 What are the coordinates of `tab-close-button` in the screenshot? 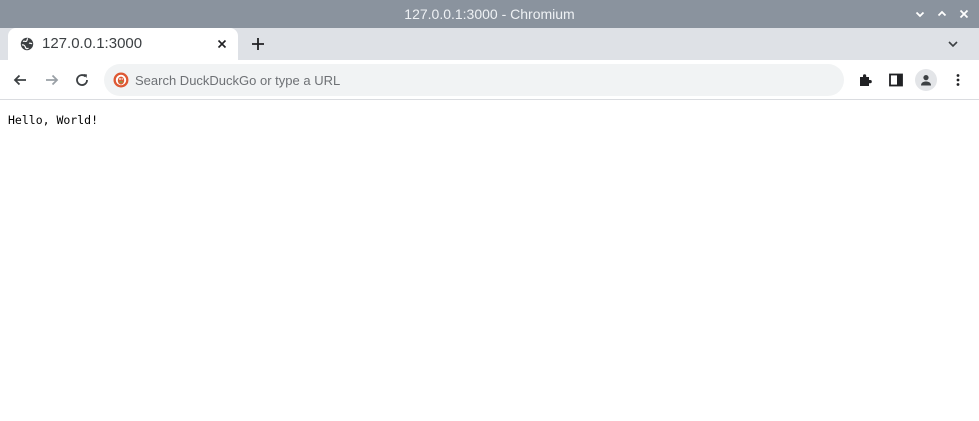 It's located at (222, 44).